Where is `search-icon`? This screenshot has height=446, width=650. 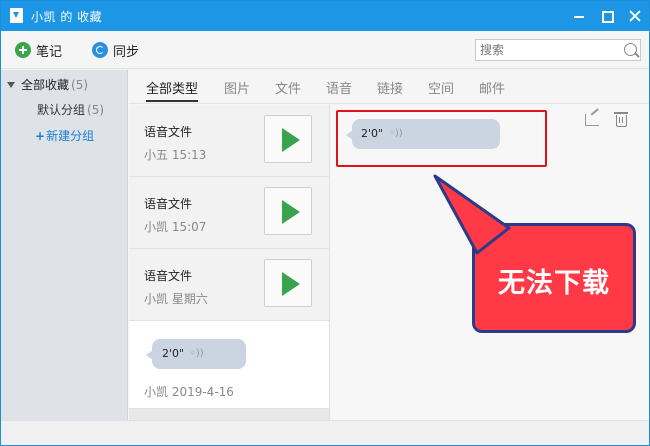 search-icon is located at coordinates (630, 49).